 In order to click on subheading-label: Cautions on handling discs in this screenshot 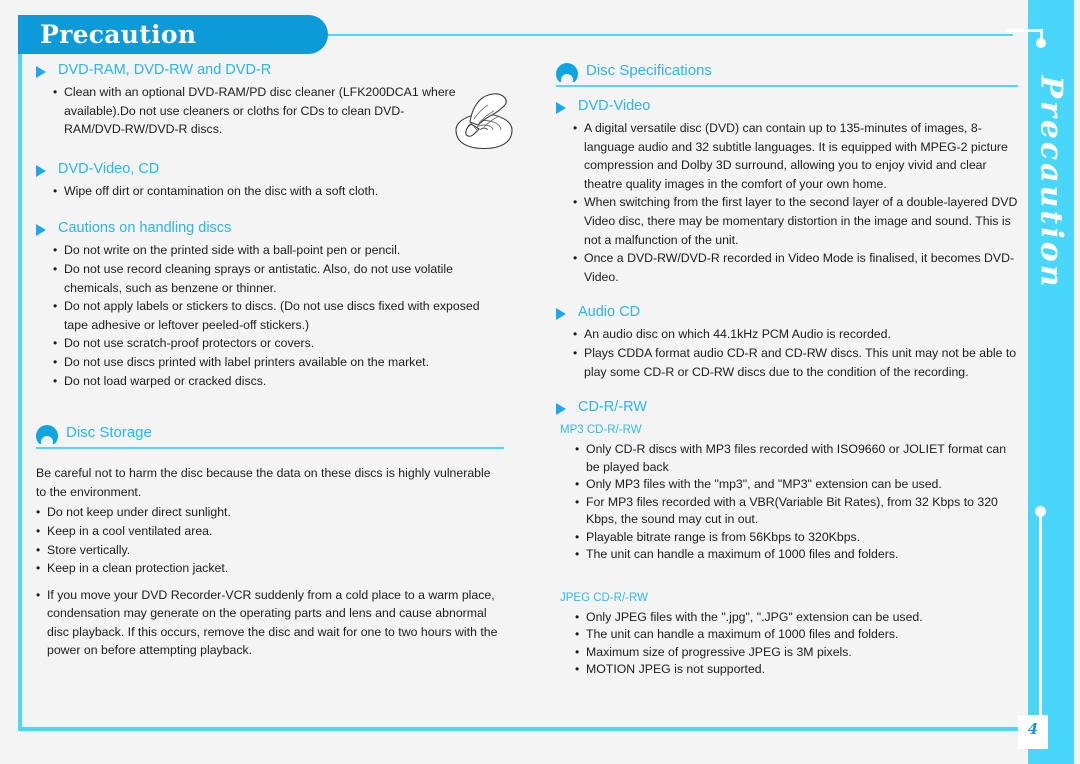, I will do `click(145, 228)`.